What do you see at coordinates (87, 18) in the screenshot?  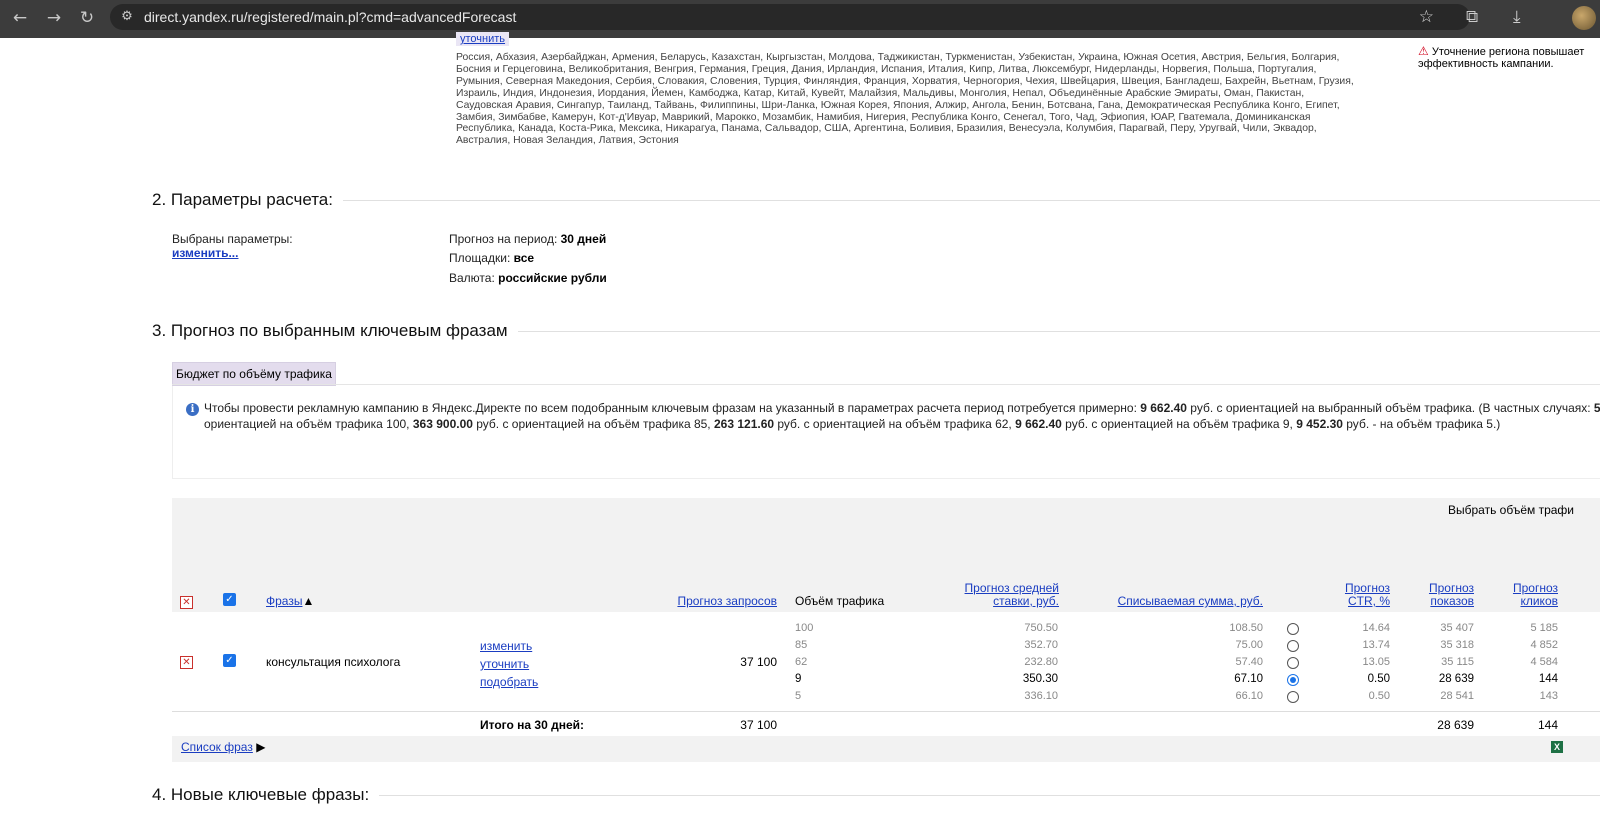 I see `reload-icon: ↻` at bounding box center [87, 18].